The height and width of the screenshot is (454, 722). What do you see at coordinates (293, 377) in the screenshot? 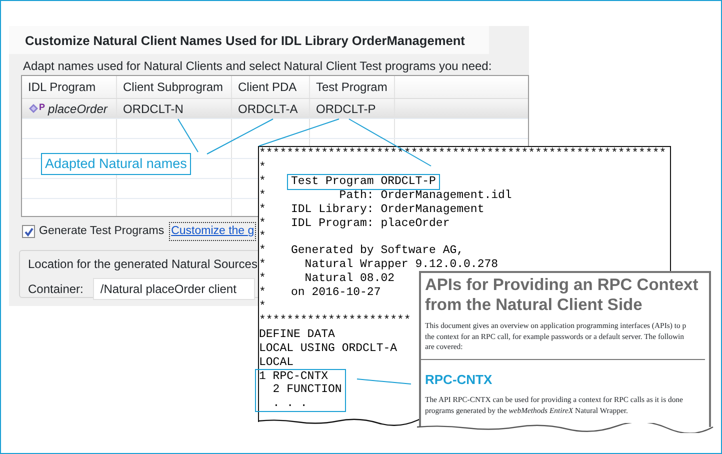
I see `code-line: 1 RPC-CNTX` at bounding box center [293, 377].